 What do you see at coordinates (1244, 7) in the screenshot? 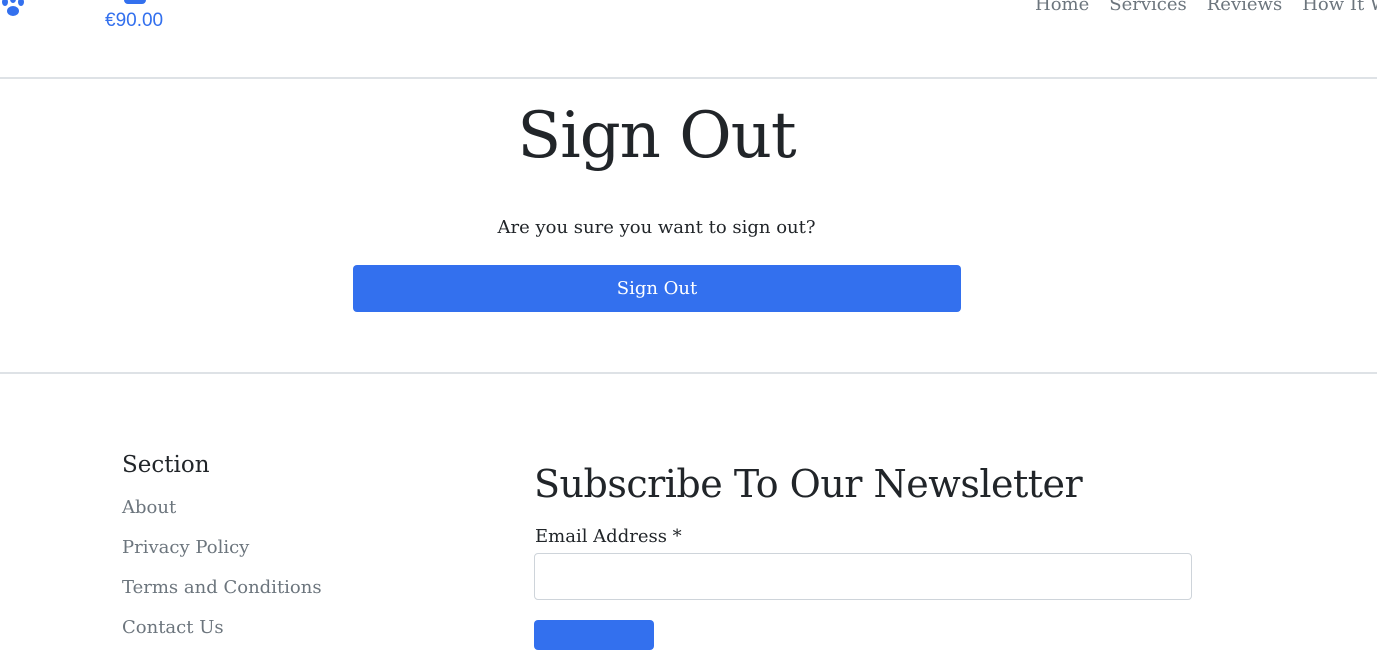
I see `nav-reviews: Reviews` at bounding box center [1244, 7].